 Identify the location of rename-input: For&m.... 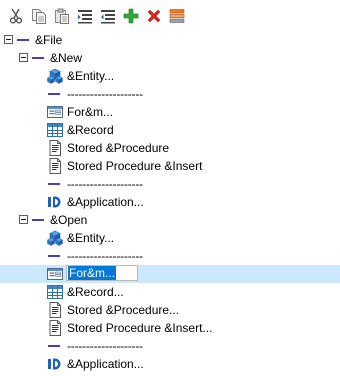
(102, 273).